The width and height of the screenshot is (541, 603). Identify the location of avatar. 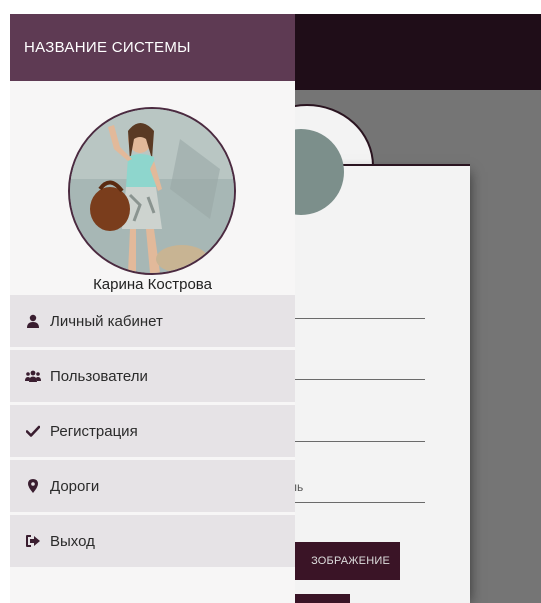
(152, 191).